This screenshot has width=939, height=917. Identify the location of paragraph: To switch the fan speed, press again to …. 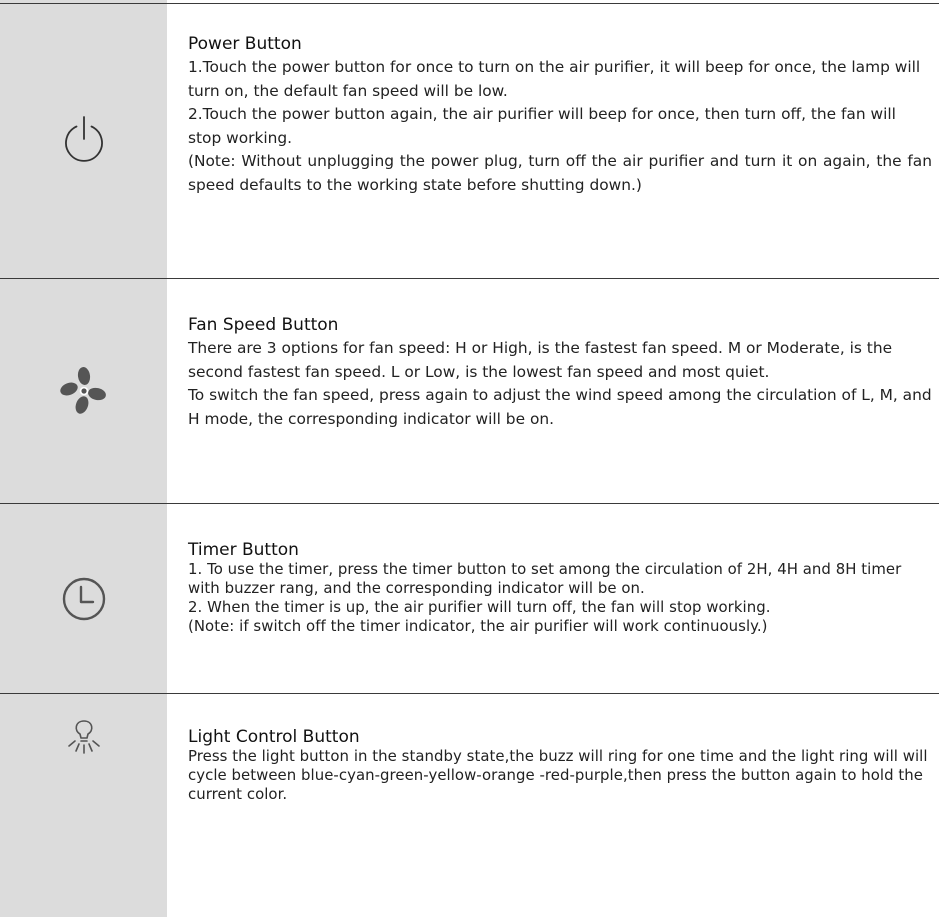
(560, 407).